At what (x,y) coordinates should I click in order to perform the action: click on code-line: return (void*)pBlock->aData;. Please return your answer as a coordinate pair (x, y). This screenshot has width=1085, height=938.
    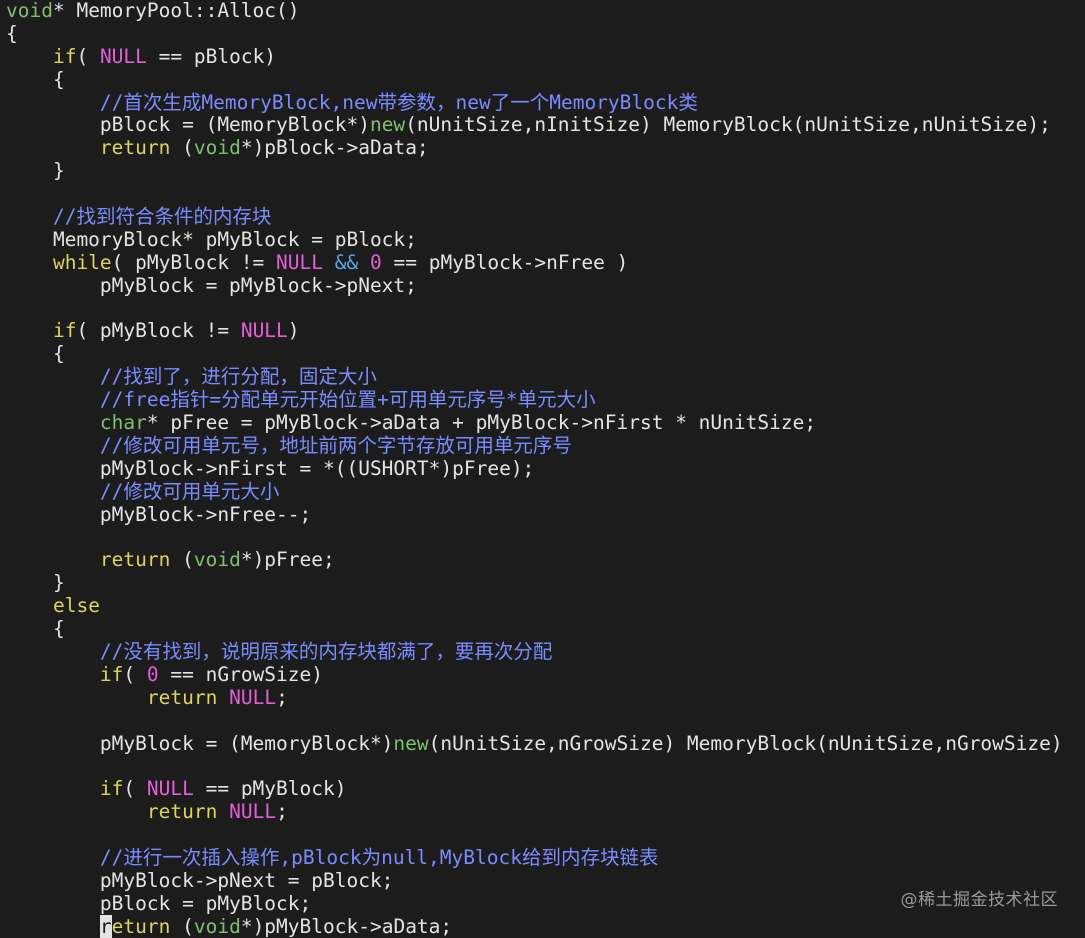
    Looking at the image, I should click on (534, 148).